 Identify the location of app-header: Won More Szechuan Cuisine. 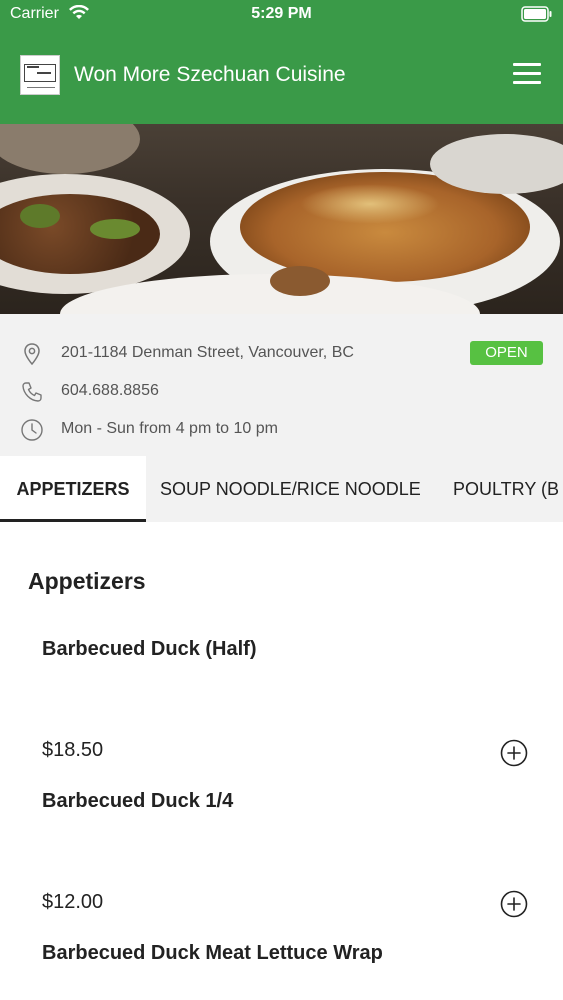
(281, 76).